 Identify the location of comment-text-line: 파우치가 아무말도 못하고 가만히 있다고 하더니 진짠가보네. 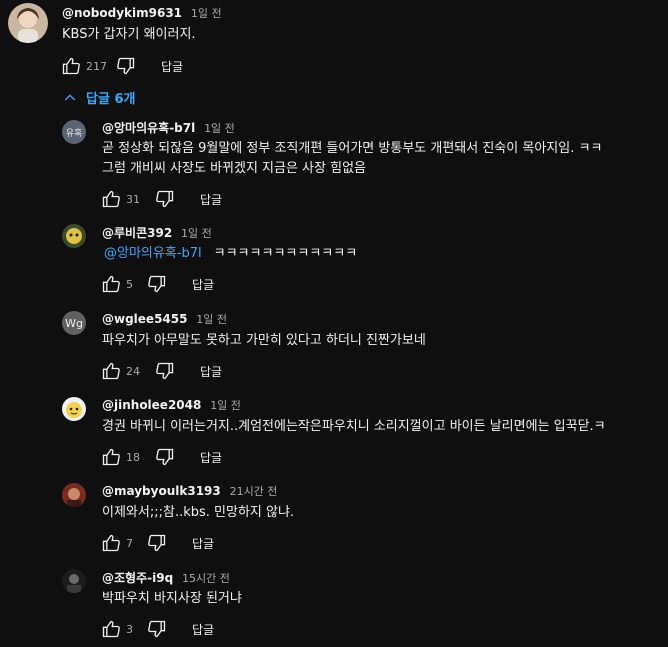
(264, 340).